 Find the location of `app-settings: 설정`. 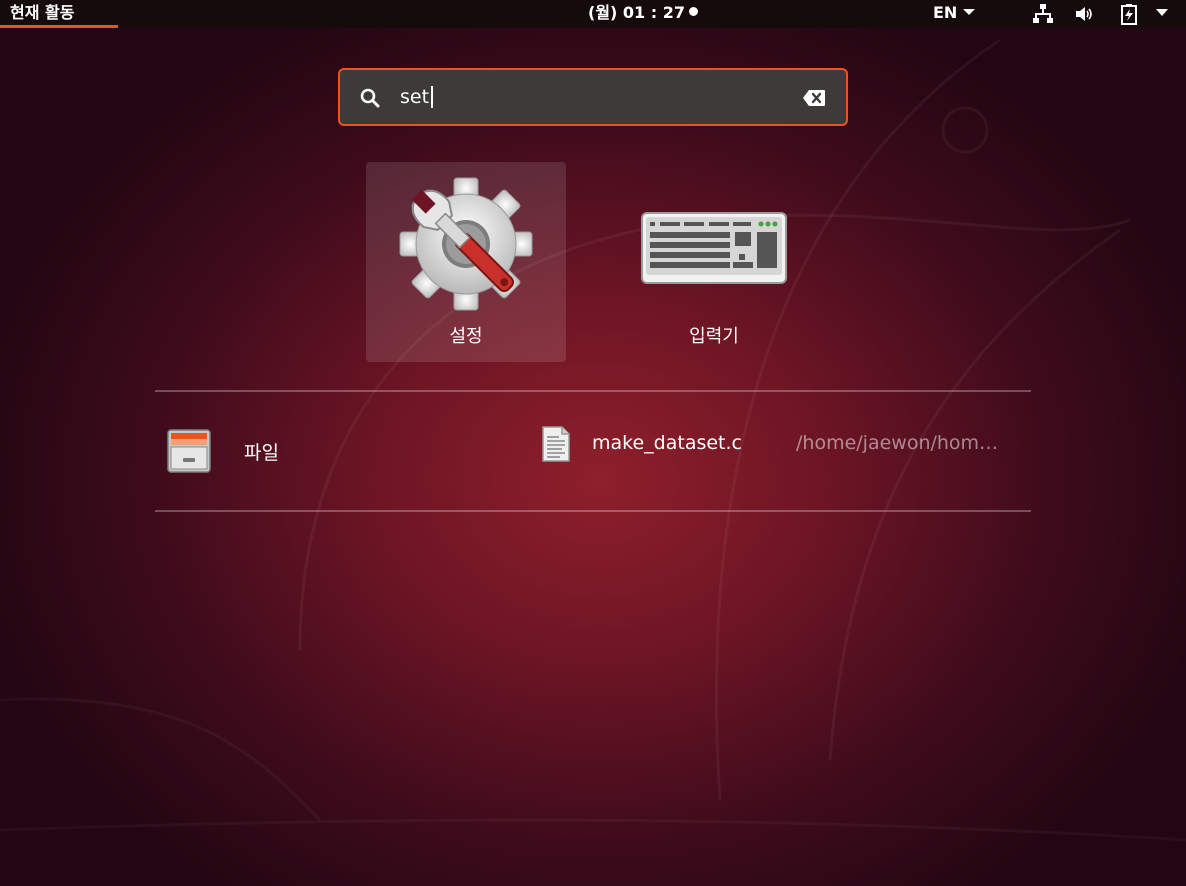

app-settings: 설정 is located at coordinates (466, 262).